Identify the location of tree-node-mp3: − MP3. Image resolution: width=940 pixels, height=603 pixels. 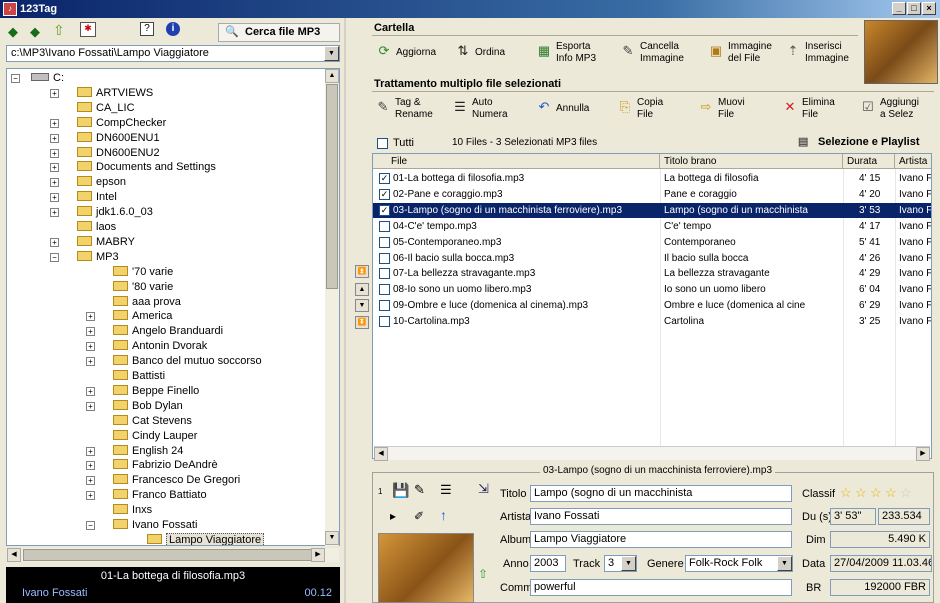
(84, 257).